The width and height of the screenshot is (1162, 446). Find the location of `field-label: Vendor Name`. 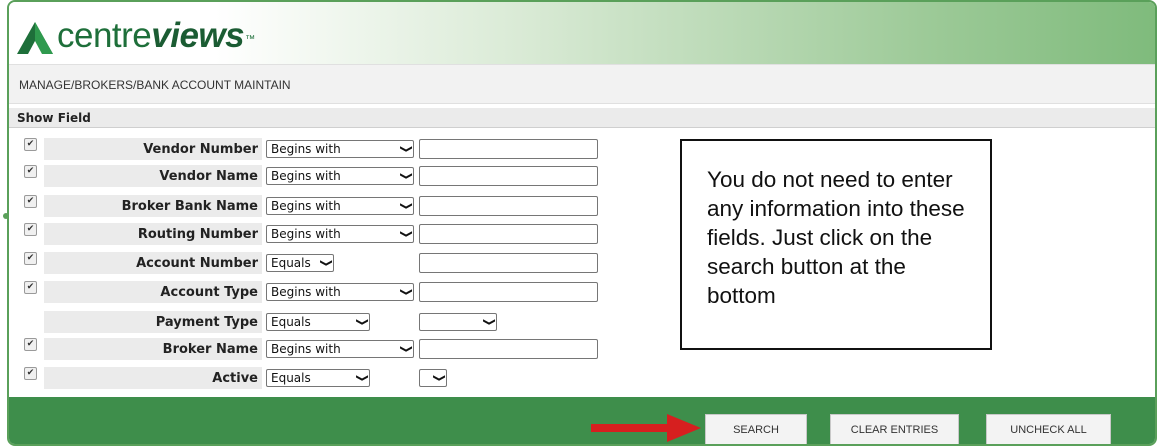

field-label: Vendor Name is located at coordinates (208, 176).